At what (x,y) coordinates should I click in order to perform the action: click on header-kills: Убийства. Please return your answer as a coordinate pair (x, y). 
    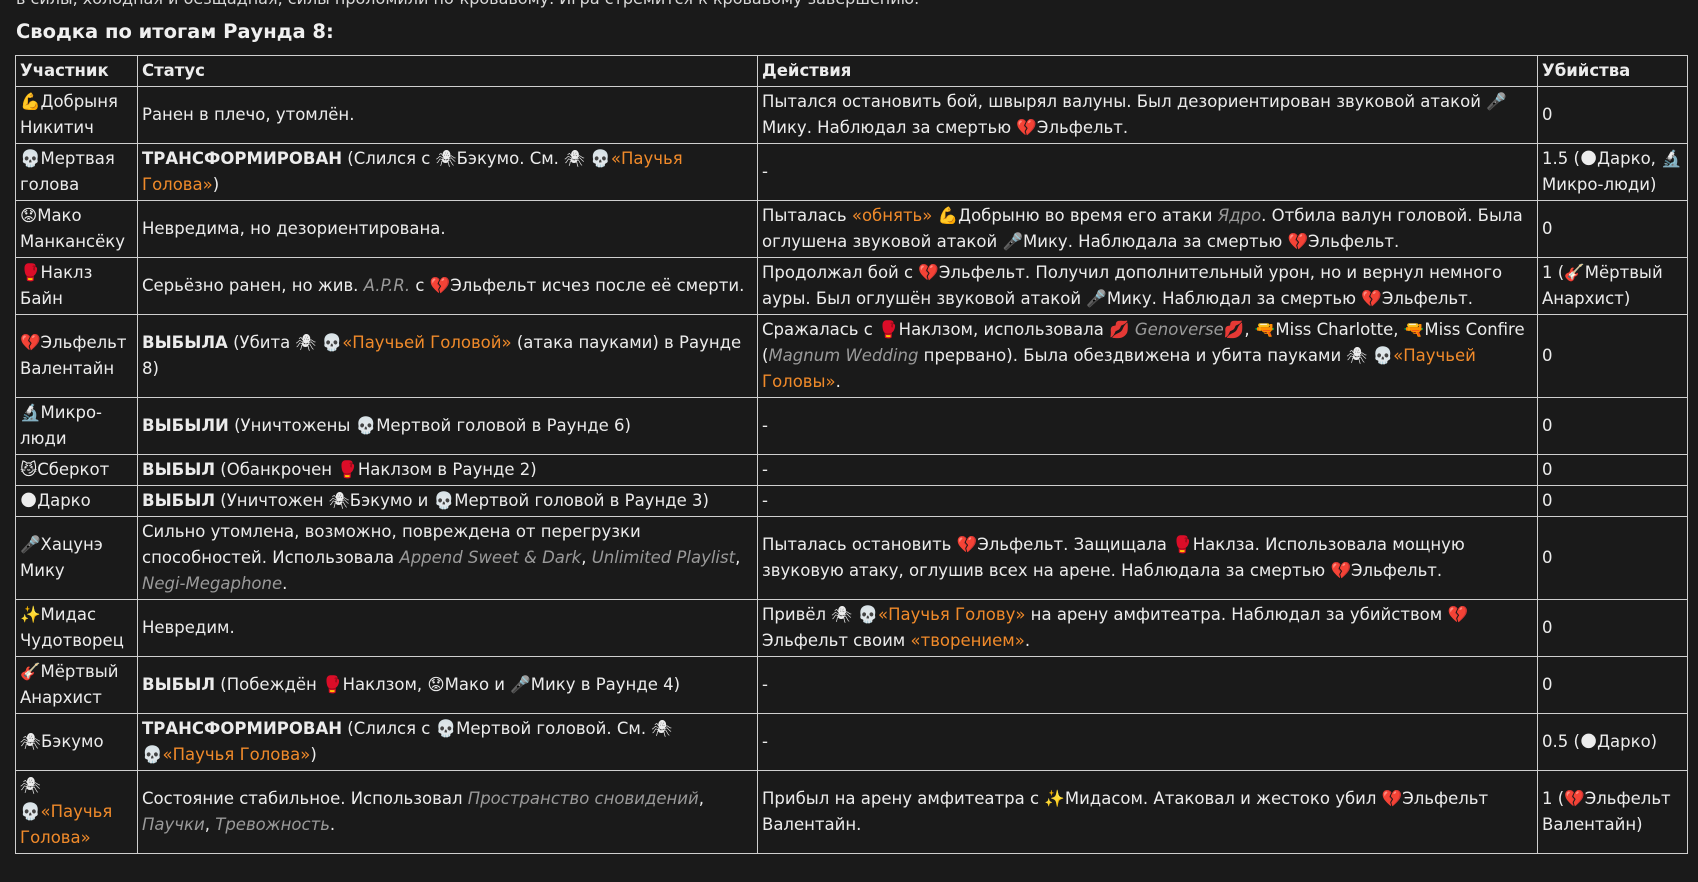
    Looking at the image, I should click on (1612, 71).